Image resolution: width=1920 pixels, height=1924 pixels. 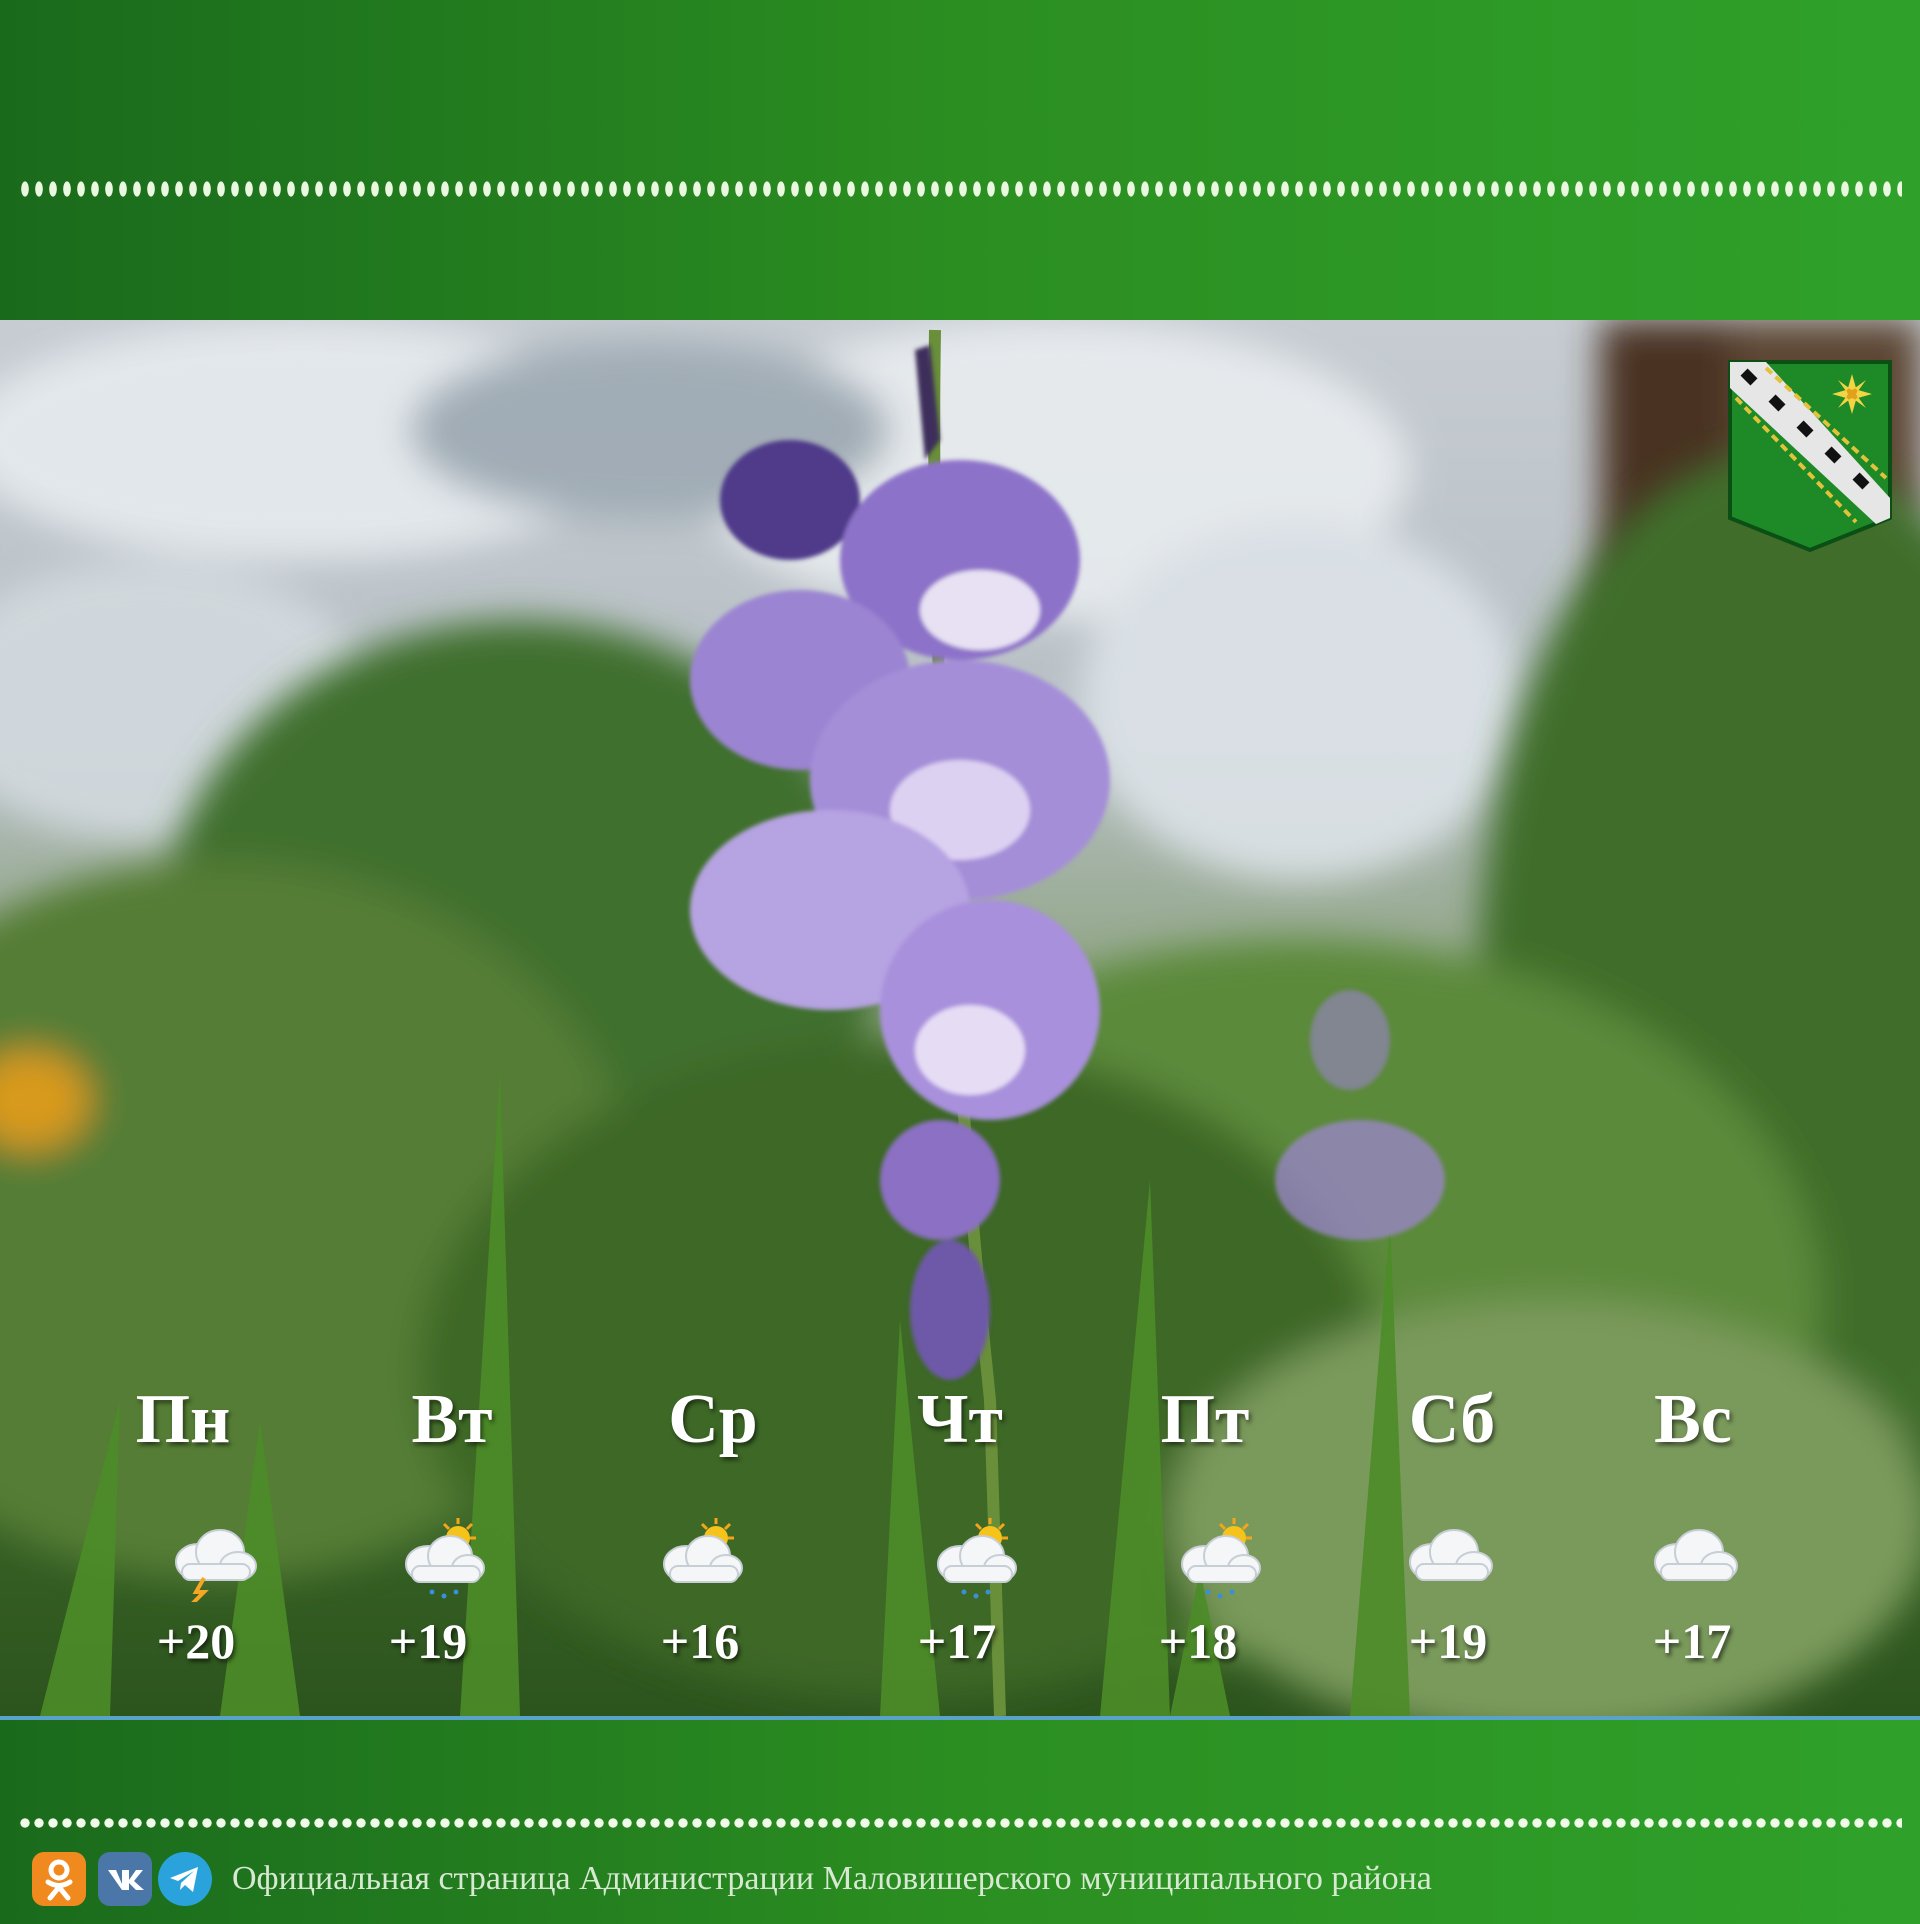 What do you see at coordinates (125, 1879) in the screenshot?
I see `vk-icon` at bounding box center [125, 1879].